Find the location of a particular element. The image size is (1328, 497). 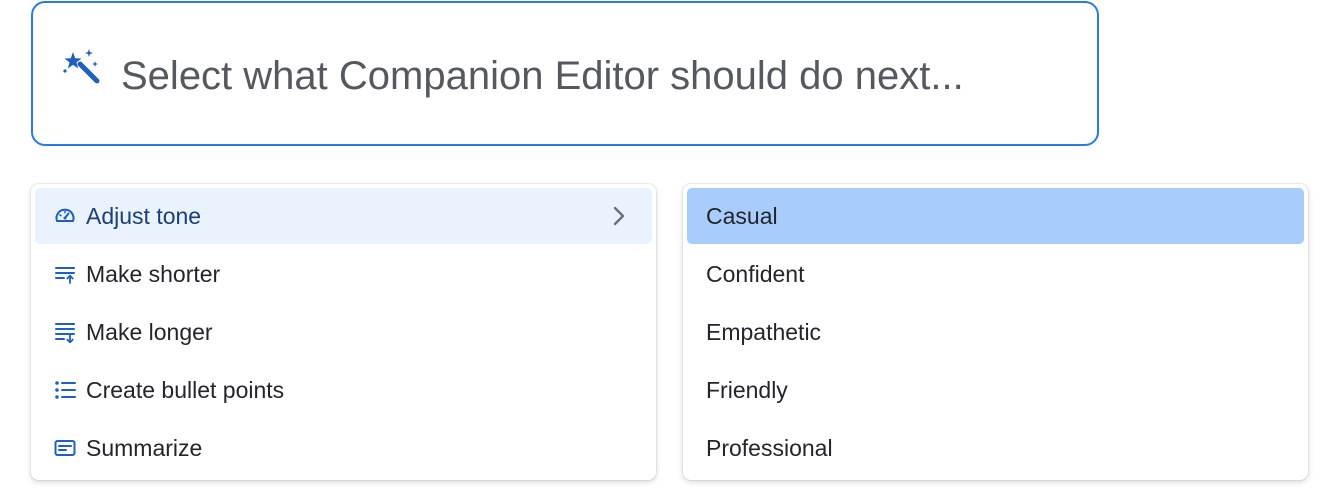

tone-option-label: Friendly is located at coordinates (747, 390).